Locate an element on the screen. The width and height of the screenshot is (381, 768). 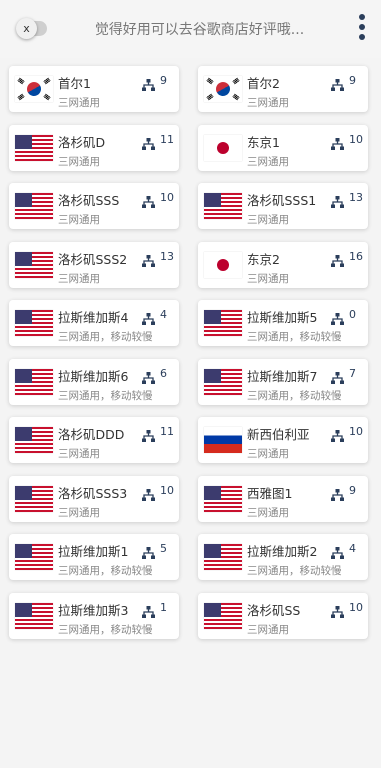
server-card: 洛杉矶D 三网通用 11 is located at coordinates (94, 147).